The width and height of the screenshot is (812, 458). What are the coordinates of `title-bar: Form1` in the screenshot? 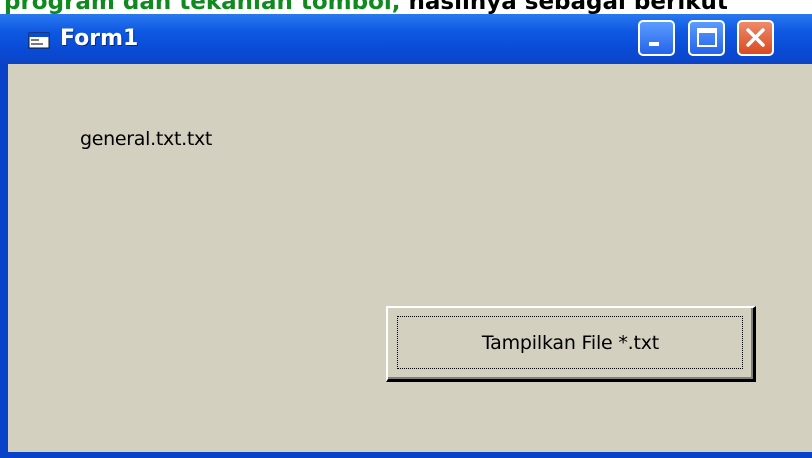 It's located at (406, 39).